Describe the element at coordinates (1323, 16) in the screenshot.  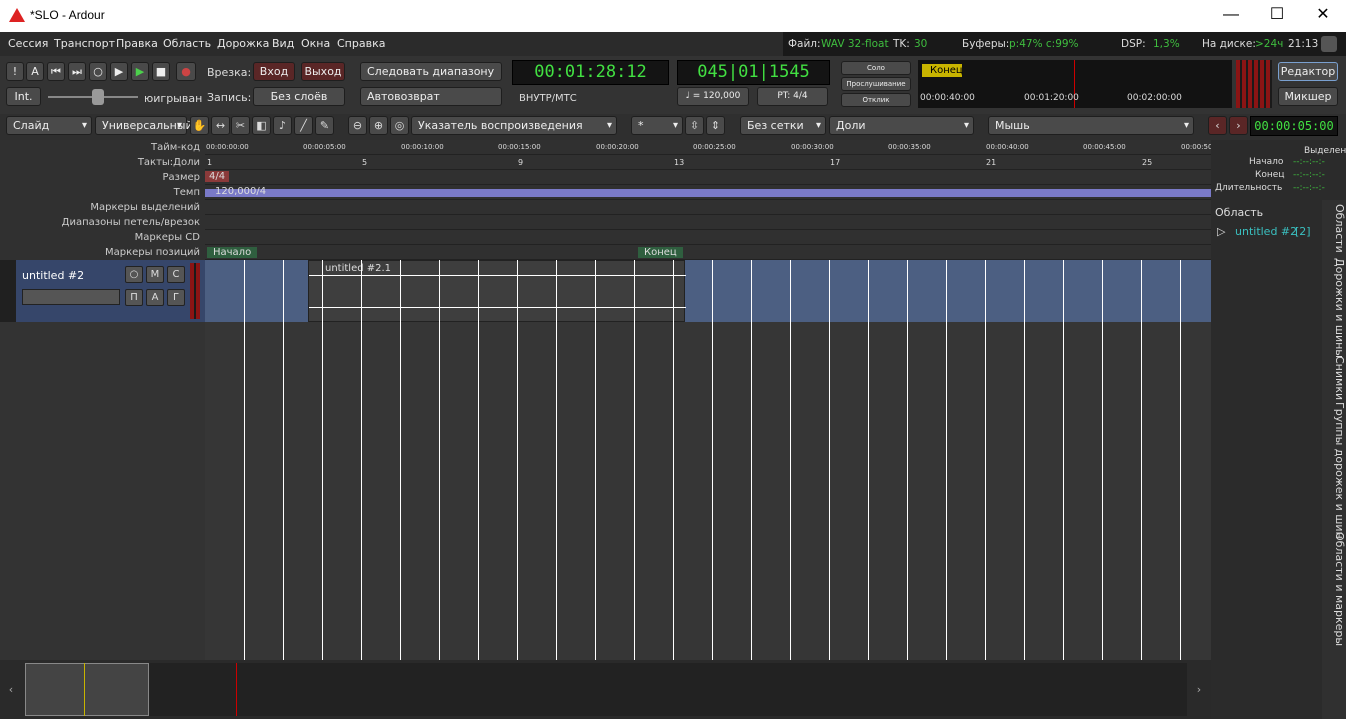
I see `close-button: ✕` at that location.